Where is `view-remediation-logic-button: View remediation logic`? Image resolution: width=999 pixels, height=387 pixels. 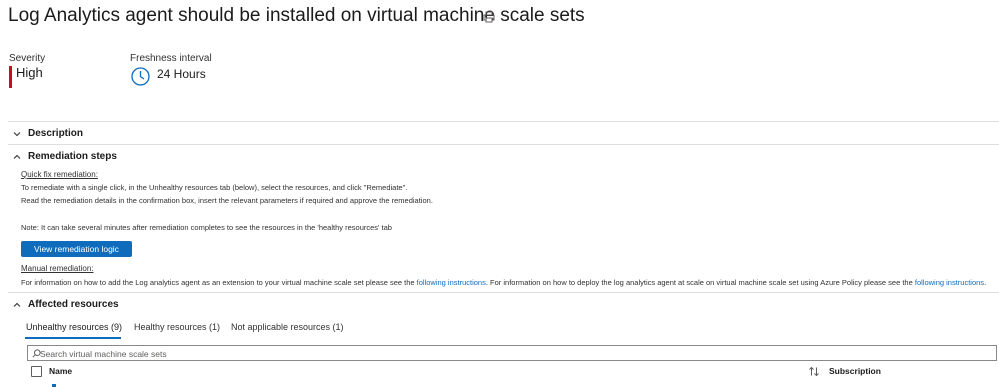 view-remediation-logic-button: View remediation logic is located at coordinates (76, 249).